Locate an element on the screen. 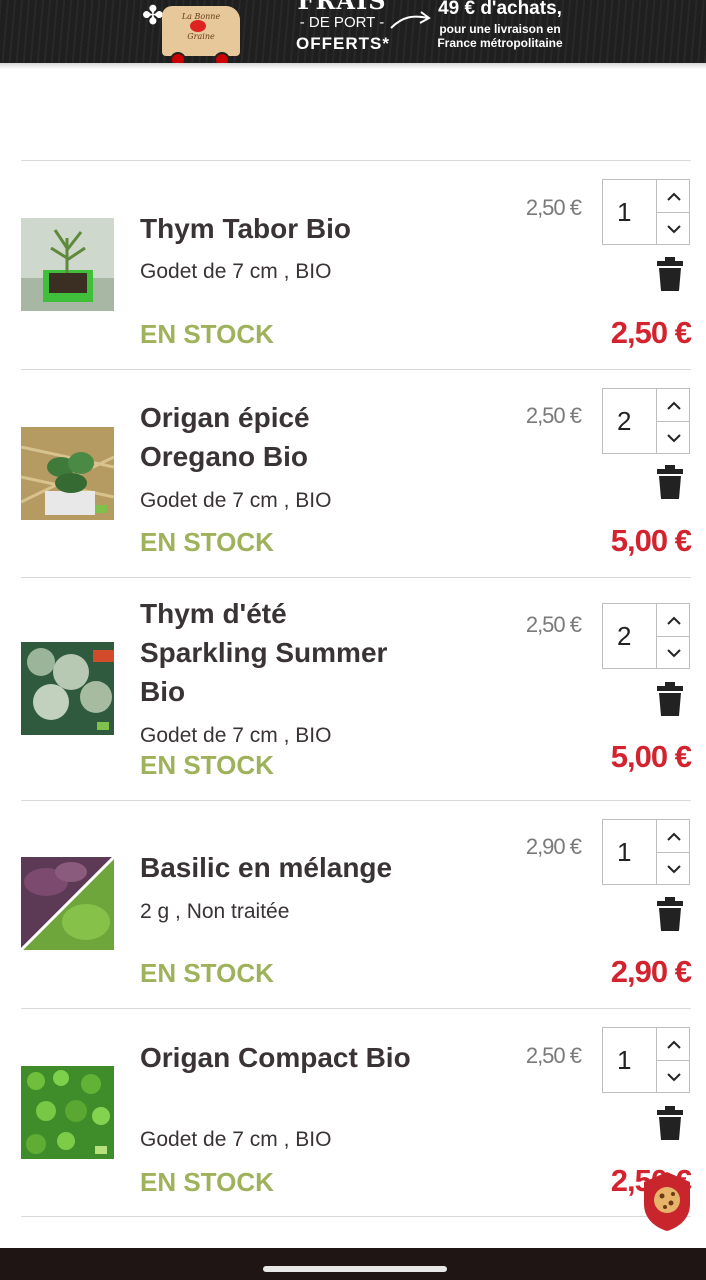 The width and height of the screenshot is (706, 1280). product-name: Origan Compact Bio is located at coordinates (280, 1057).